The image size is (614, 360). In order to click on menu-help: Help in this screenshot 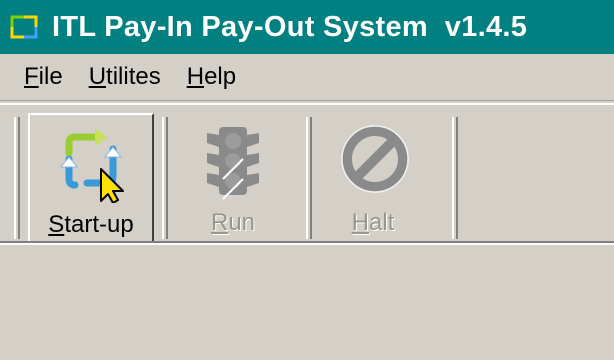, I will do `click(211, 77)`.